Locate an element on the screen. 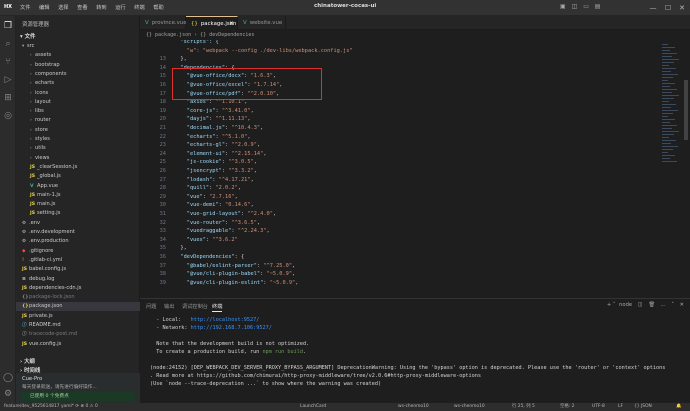 Image resolution: width=690 pixels, height=411 pixels. layout-icon: ▣ is located at coordinates (563, 6).